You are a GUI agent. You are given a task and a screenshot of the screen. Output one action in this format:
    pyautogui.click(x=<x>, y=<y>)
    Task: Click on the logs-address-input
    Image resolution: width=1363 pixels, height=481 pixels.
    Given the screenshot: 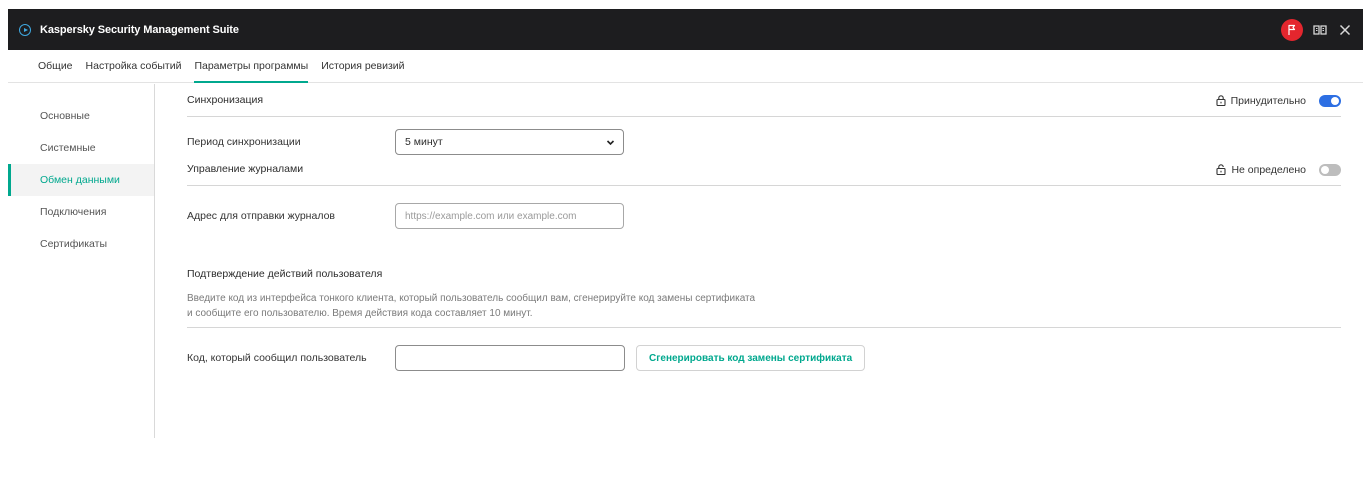 What is the action you would take?
    pyautogui.click(x=509, y=216)
    